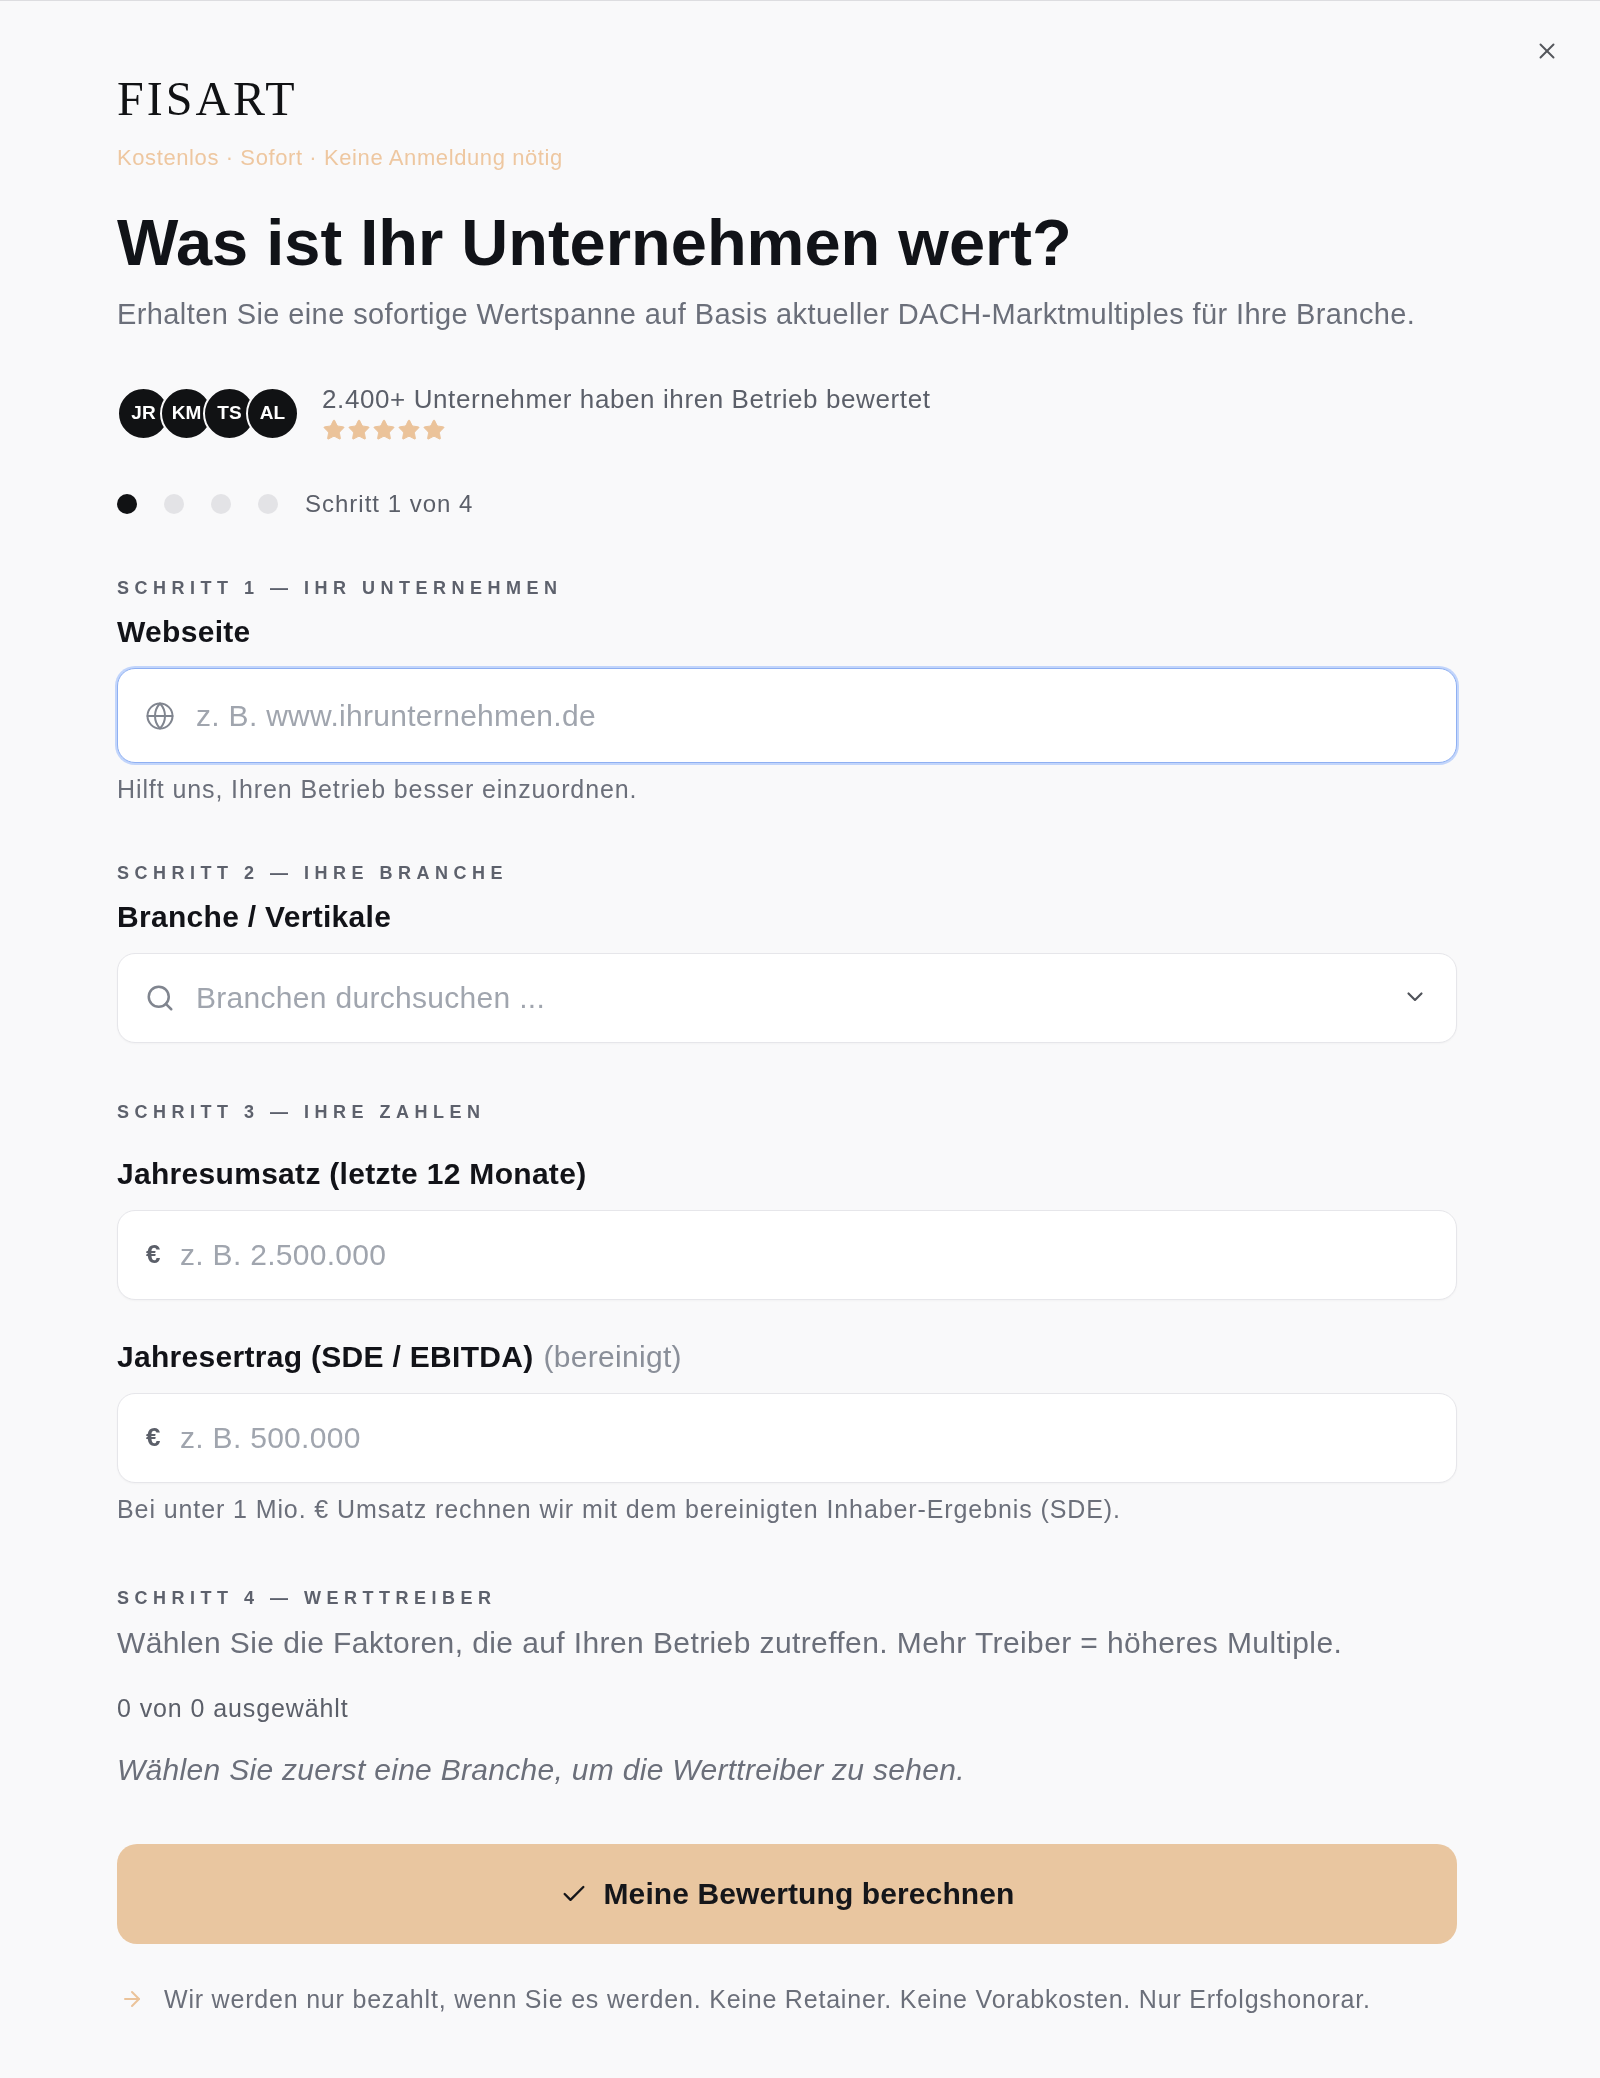  Describe the element at coordinates (340, 588) in the screenshot. I see `section-heading: SCHRITT 1 — IHR UNTERNEHMEN` at that location.